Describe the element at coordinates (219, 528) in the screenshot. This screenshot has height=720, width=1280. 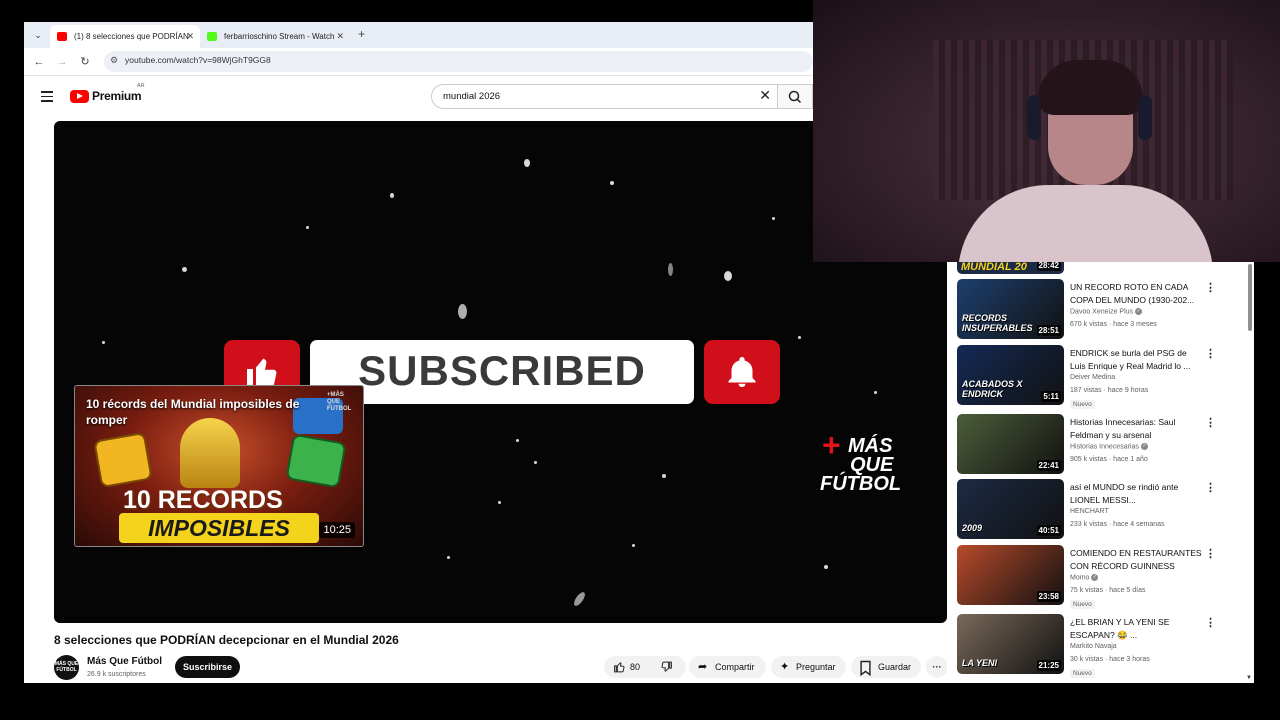
I see `end-card-subheadline: IMPOSIBLES` at that location.